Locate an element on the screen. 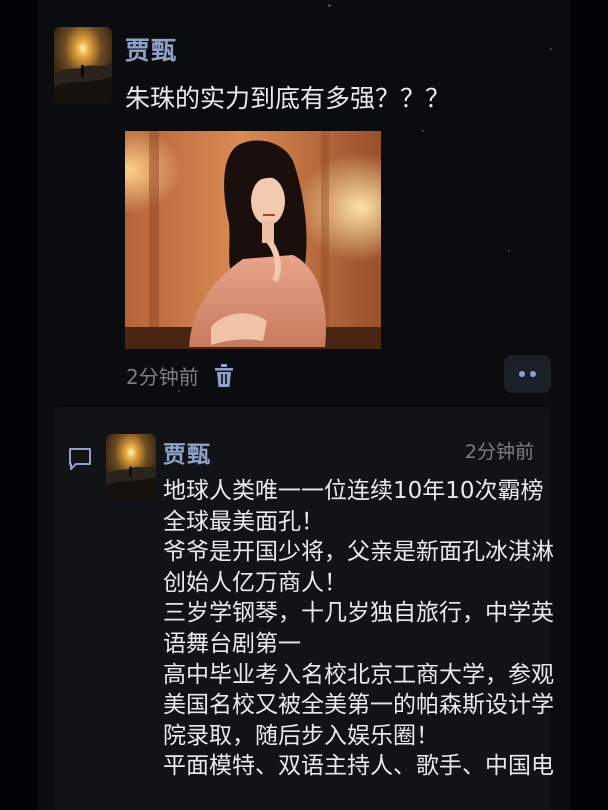 The image size is (608, 810). comment-line: 美国名校又被全美第一的帕森斯设计学 is located at coordinates (358, 705).